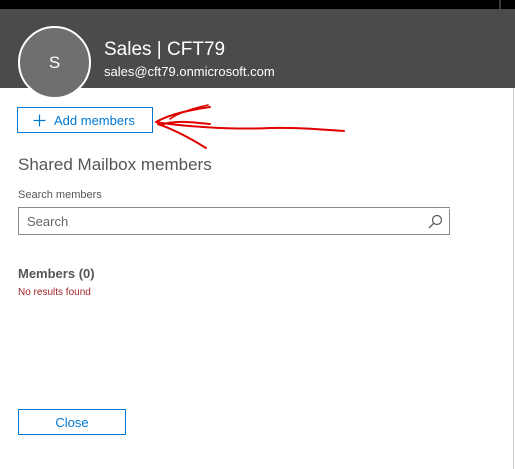  I want to click on avatar: S, so click(54, 62).